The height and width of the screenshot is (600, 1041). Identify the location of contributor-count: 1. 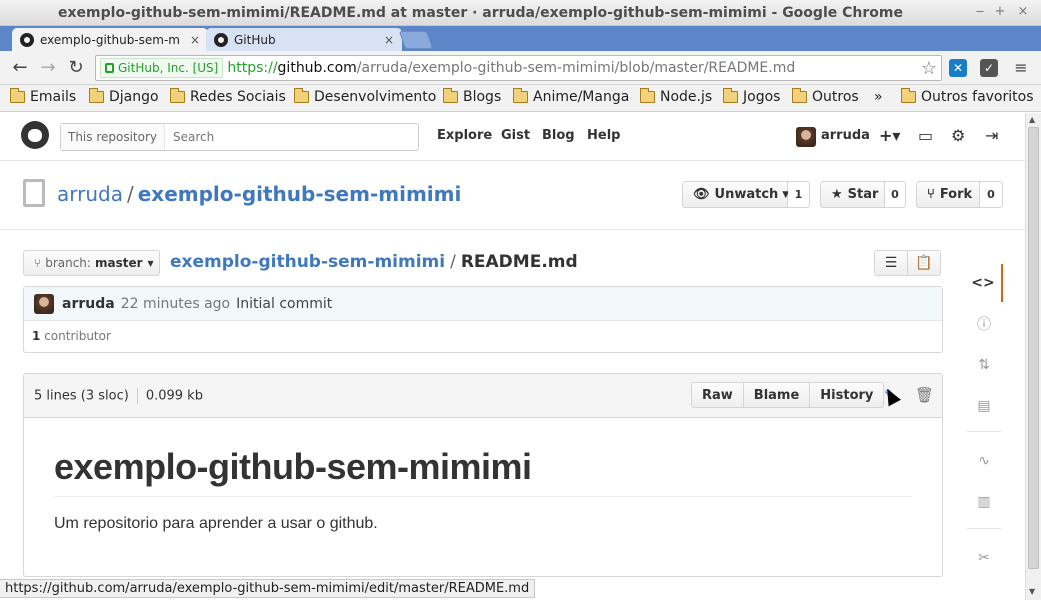
(36, 336).